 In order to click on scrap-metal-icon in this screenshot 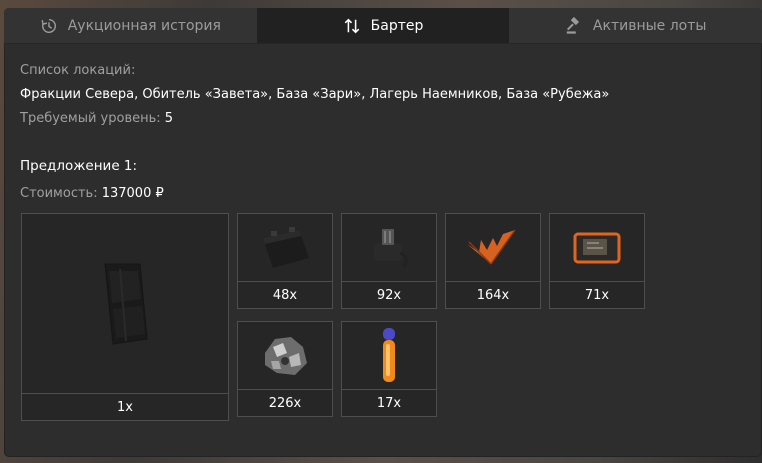, I will do `click(285, 356)`.